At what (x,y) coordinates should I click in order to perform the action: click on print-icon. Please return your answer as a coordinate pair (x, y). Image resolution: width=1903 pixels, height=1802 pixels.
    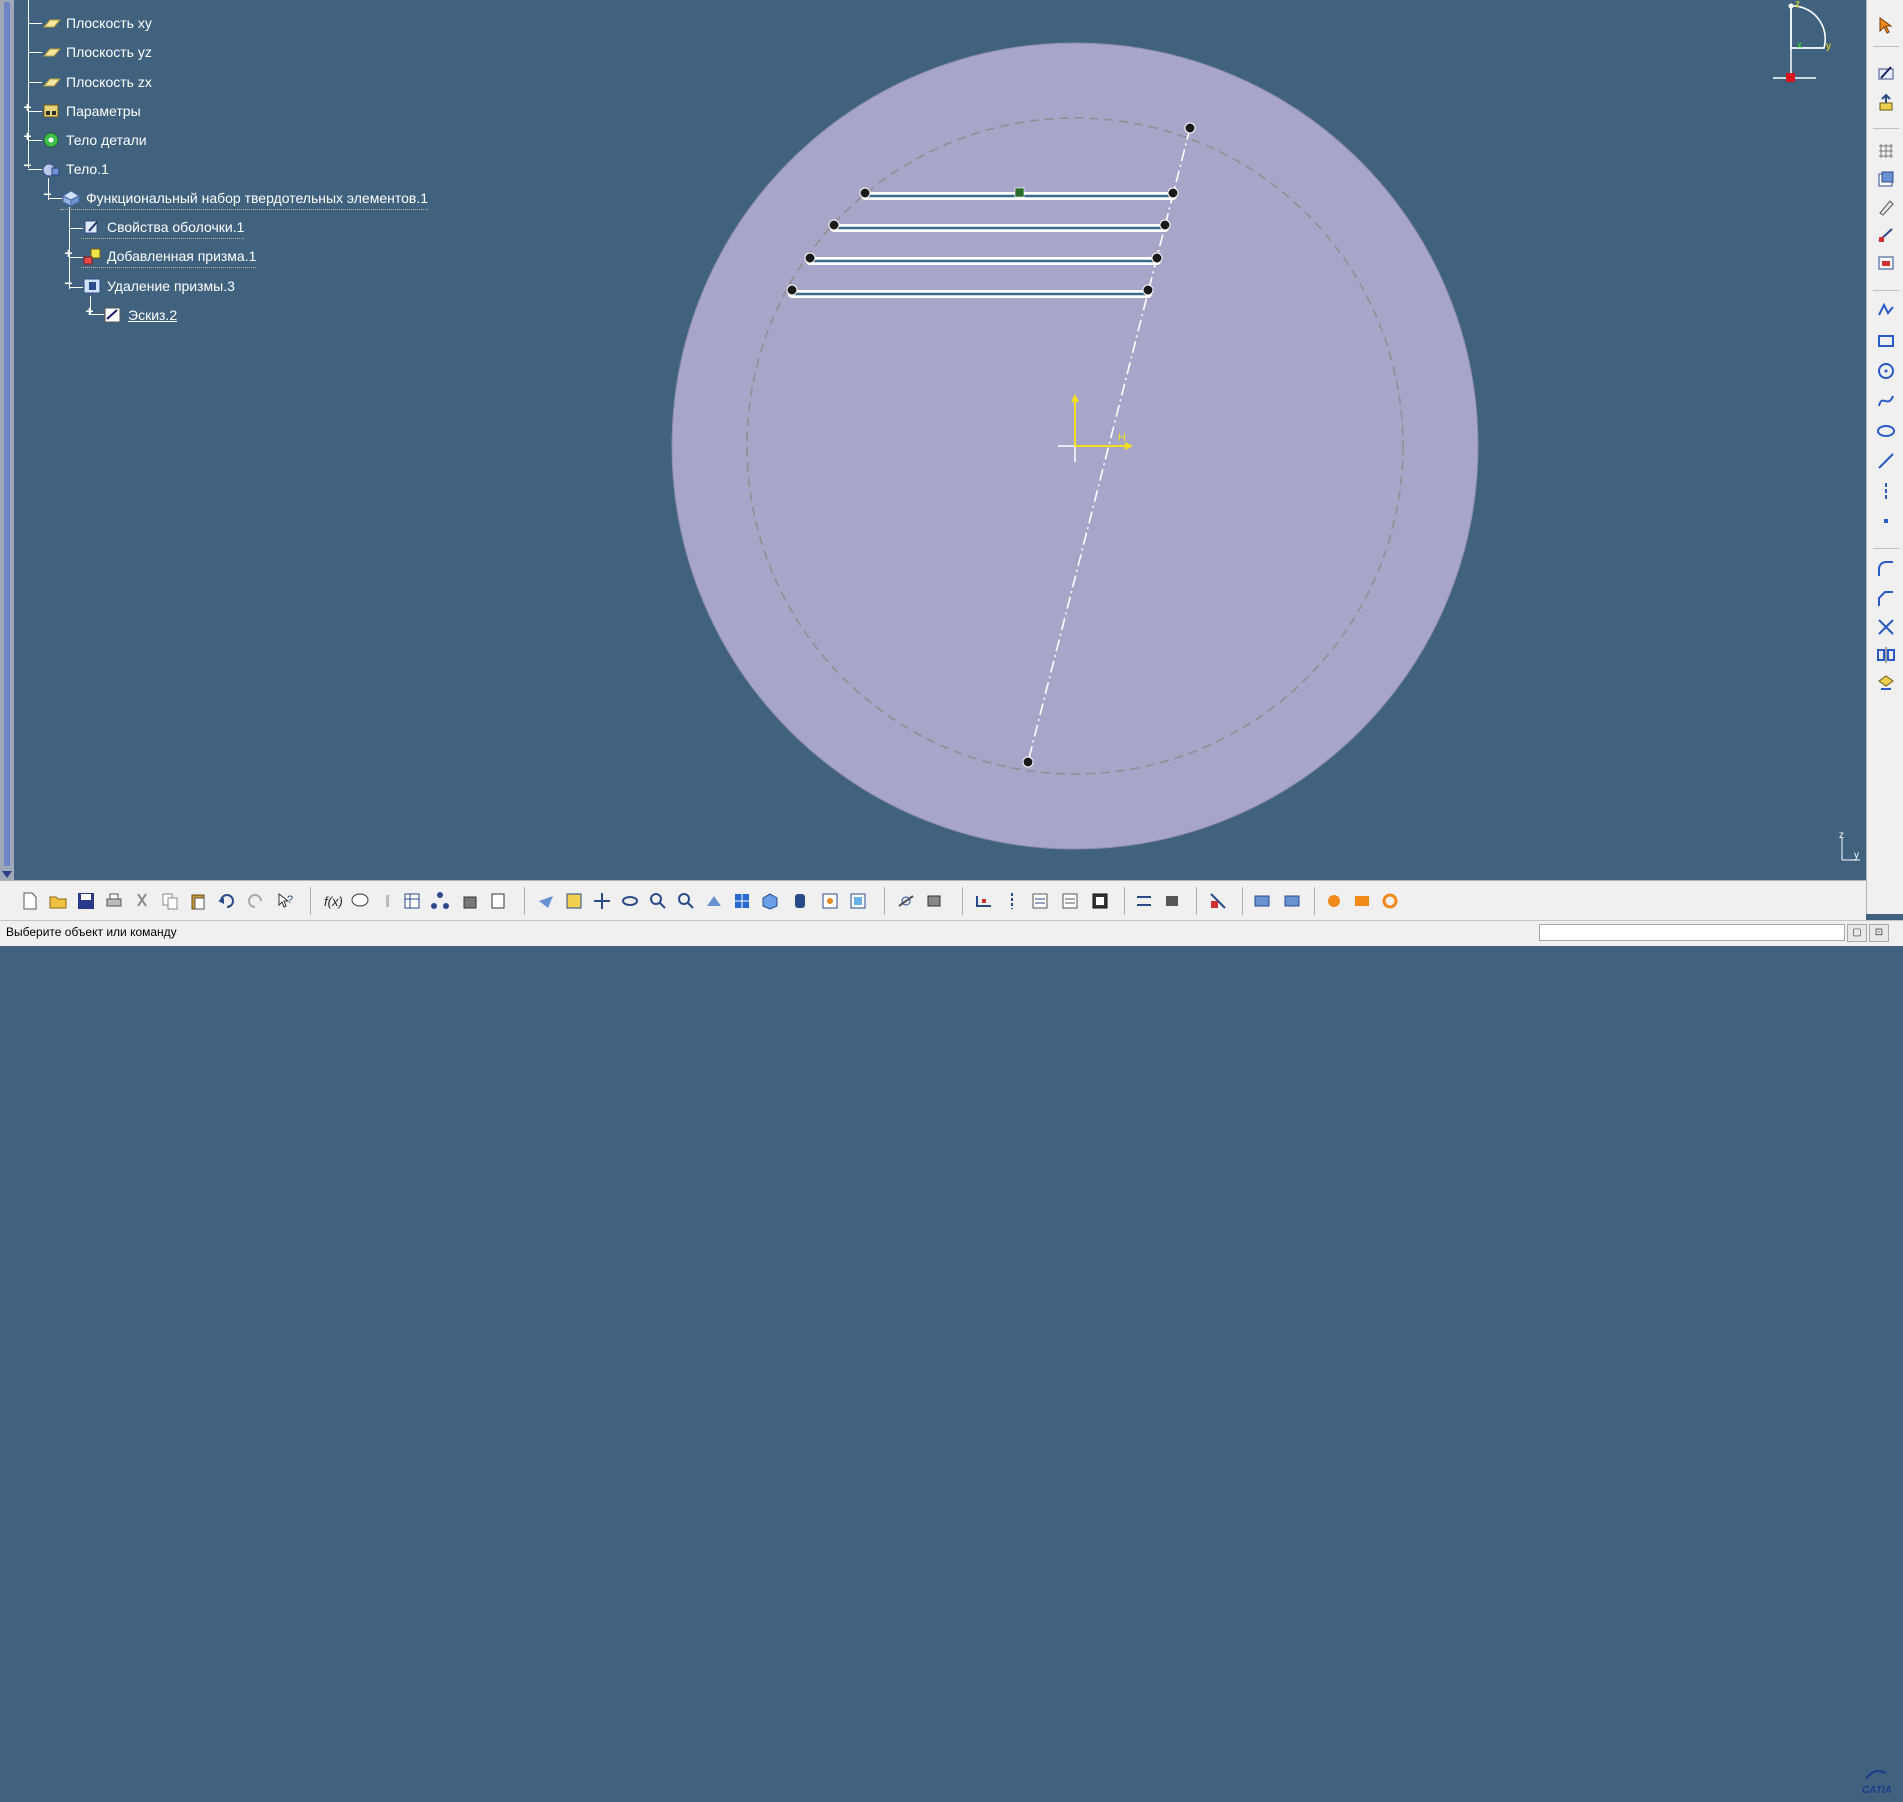
    Looking at the image, I should click on (114, 901).